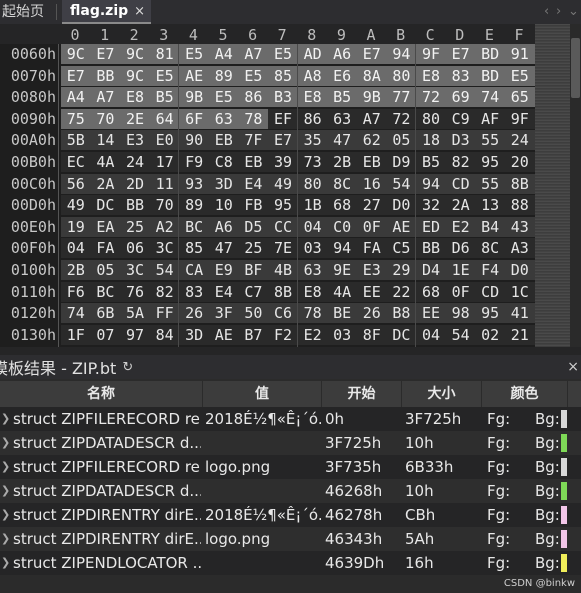 The image size is (581, 593). What do you see at coordinates (401, 97) in the screenshot?
I see `hex-byte: 77` at bounding box center [401, 97].